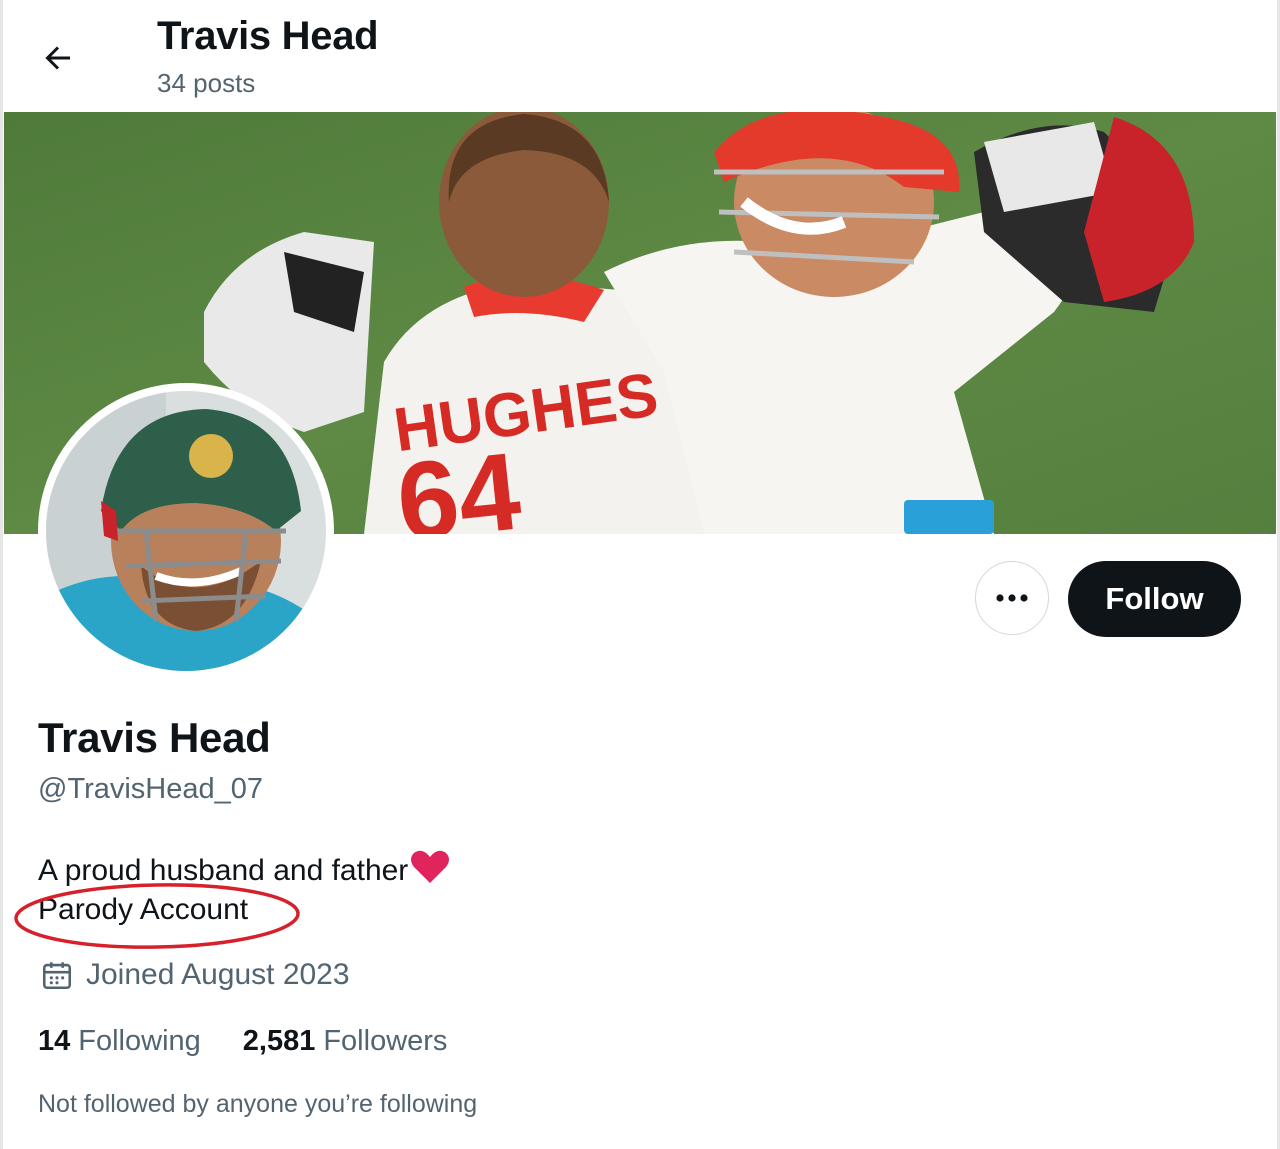 This screenshot has height=1149, width=1280. Describe the element at coordinates (458, 481) in the screenshot. I see `banner-jersey-number: 64` at that location.